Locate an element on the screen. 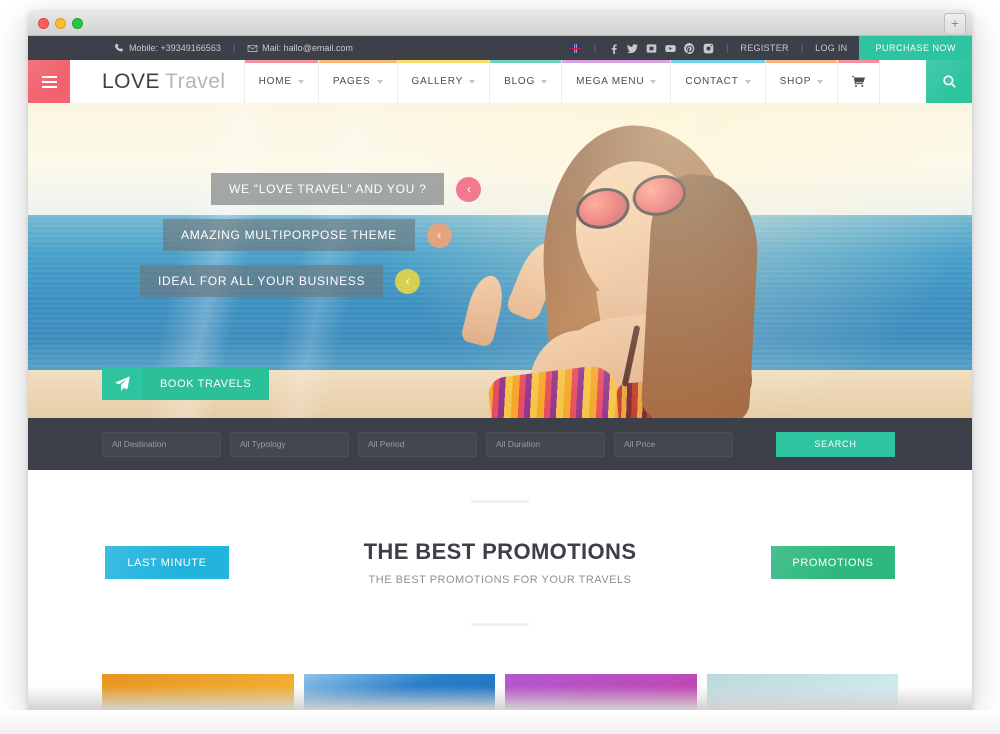 Image resolution: width=1000 pixels, height=734 pixels. period-value: All Period is located at coordinates (386, 444).